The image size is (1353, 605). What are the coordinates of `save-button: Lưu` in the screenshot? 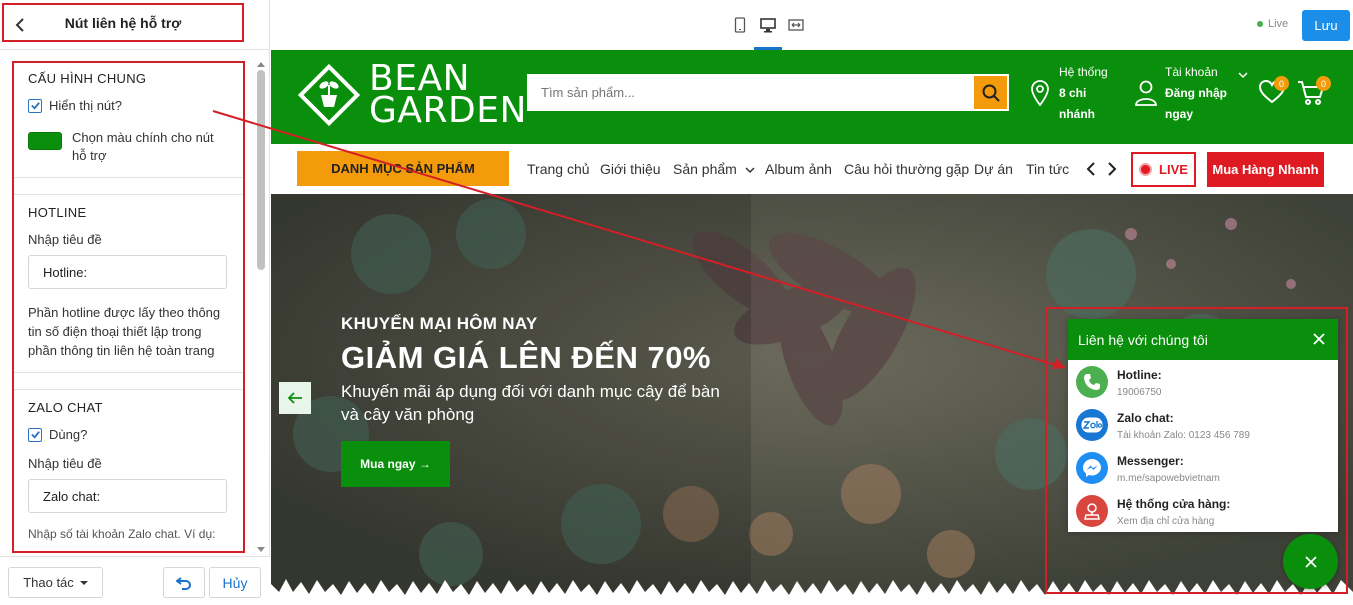 It's located at (1326, 25).